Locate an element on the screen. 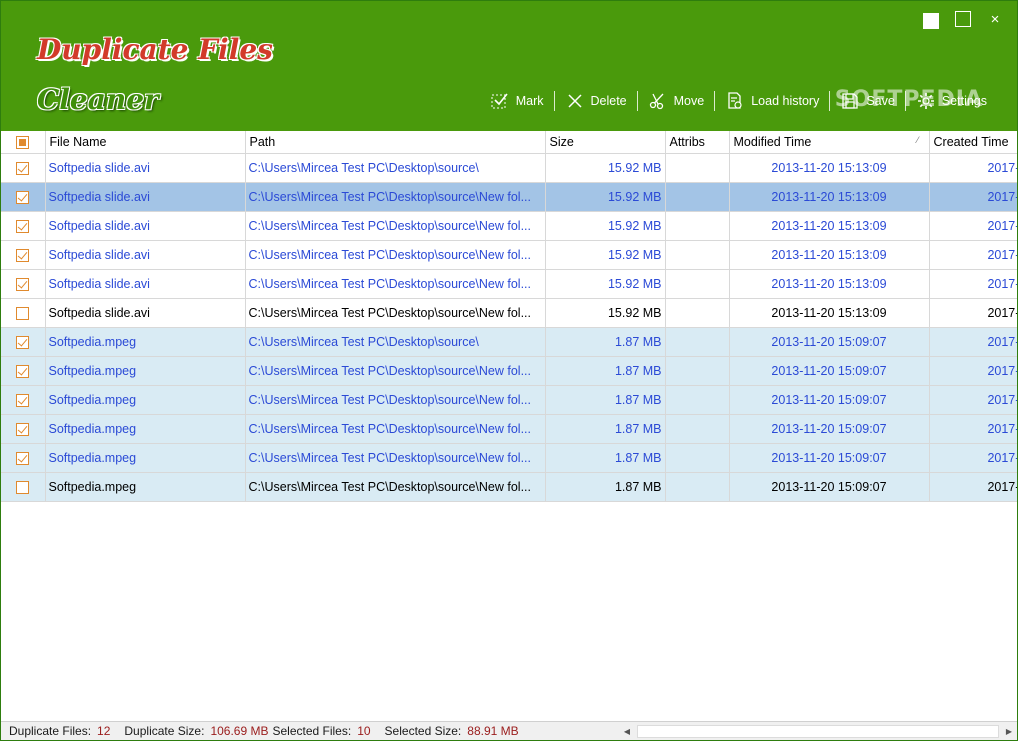  maximize-button is located at coordinates (963, 19).